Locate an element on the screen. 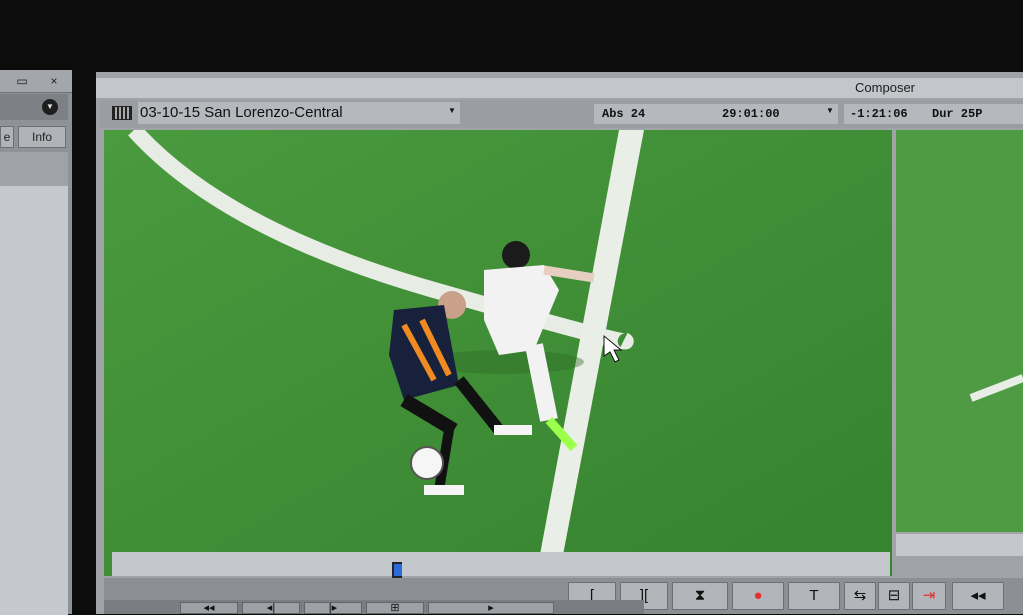  record-monitor-video is located at coordinates (959, 331).